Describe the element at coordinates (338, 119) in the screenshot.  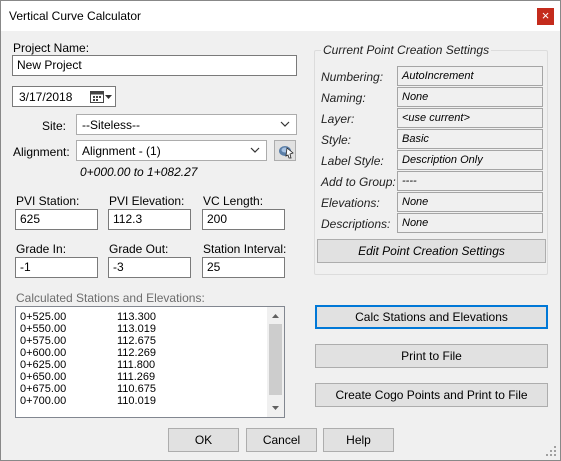
I see `layer-label: Layer:` at that location.